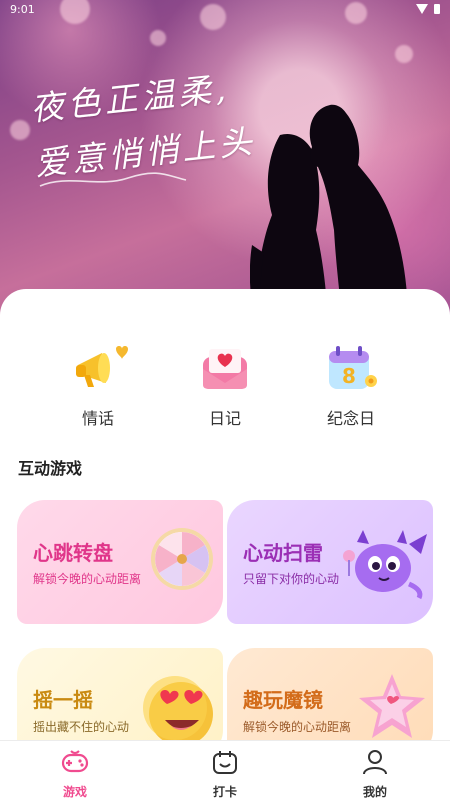  Describe the element at coordinates (225, 10) in the screenshot. I see `status-bar: 9:01` at that location.